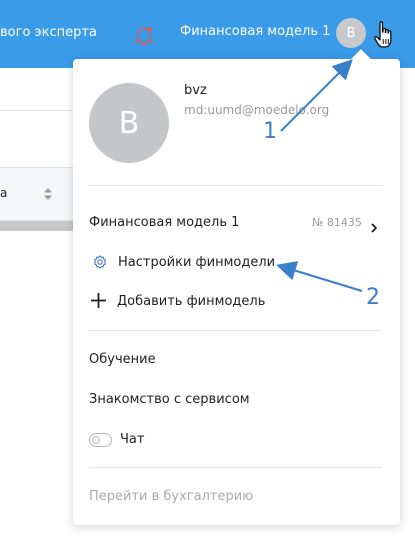 The height and width of the screenshot is (539, 415). I want to click on chat-toggle, so click(100, 440).